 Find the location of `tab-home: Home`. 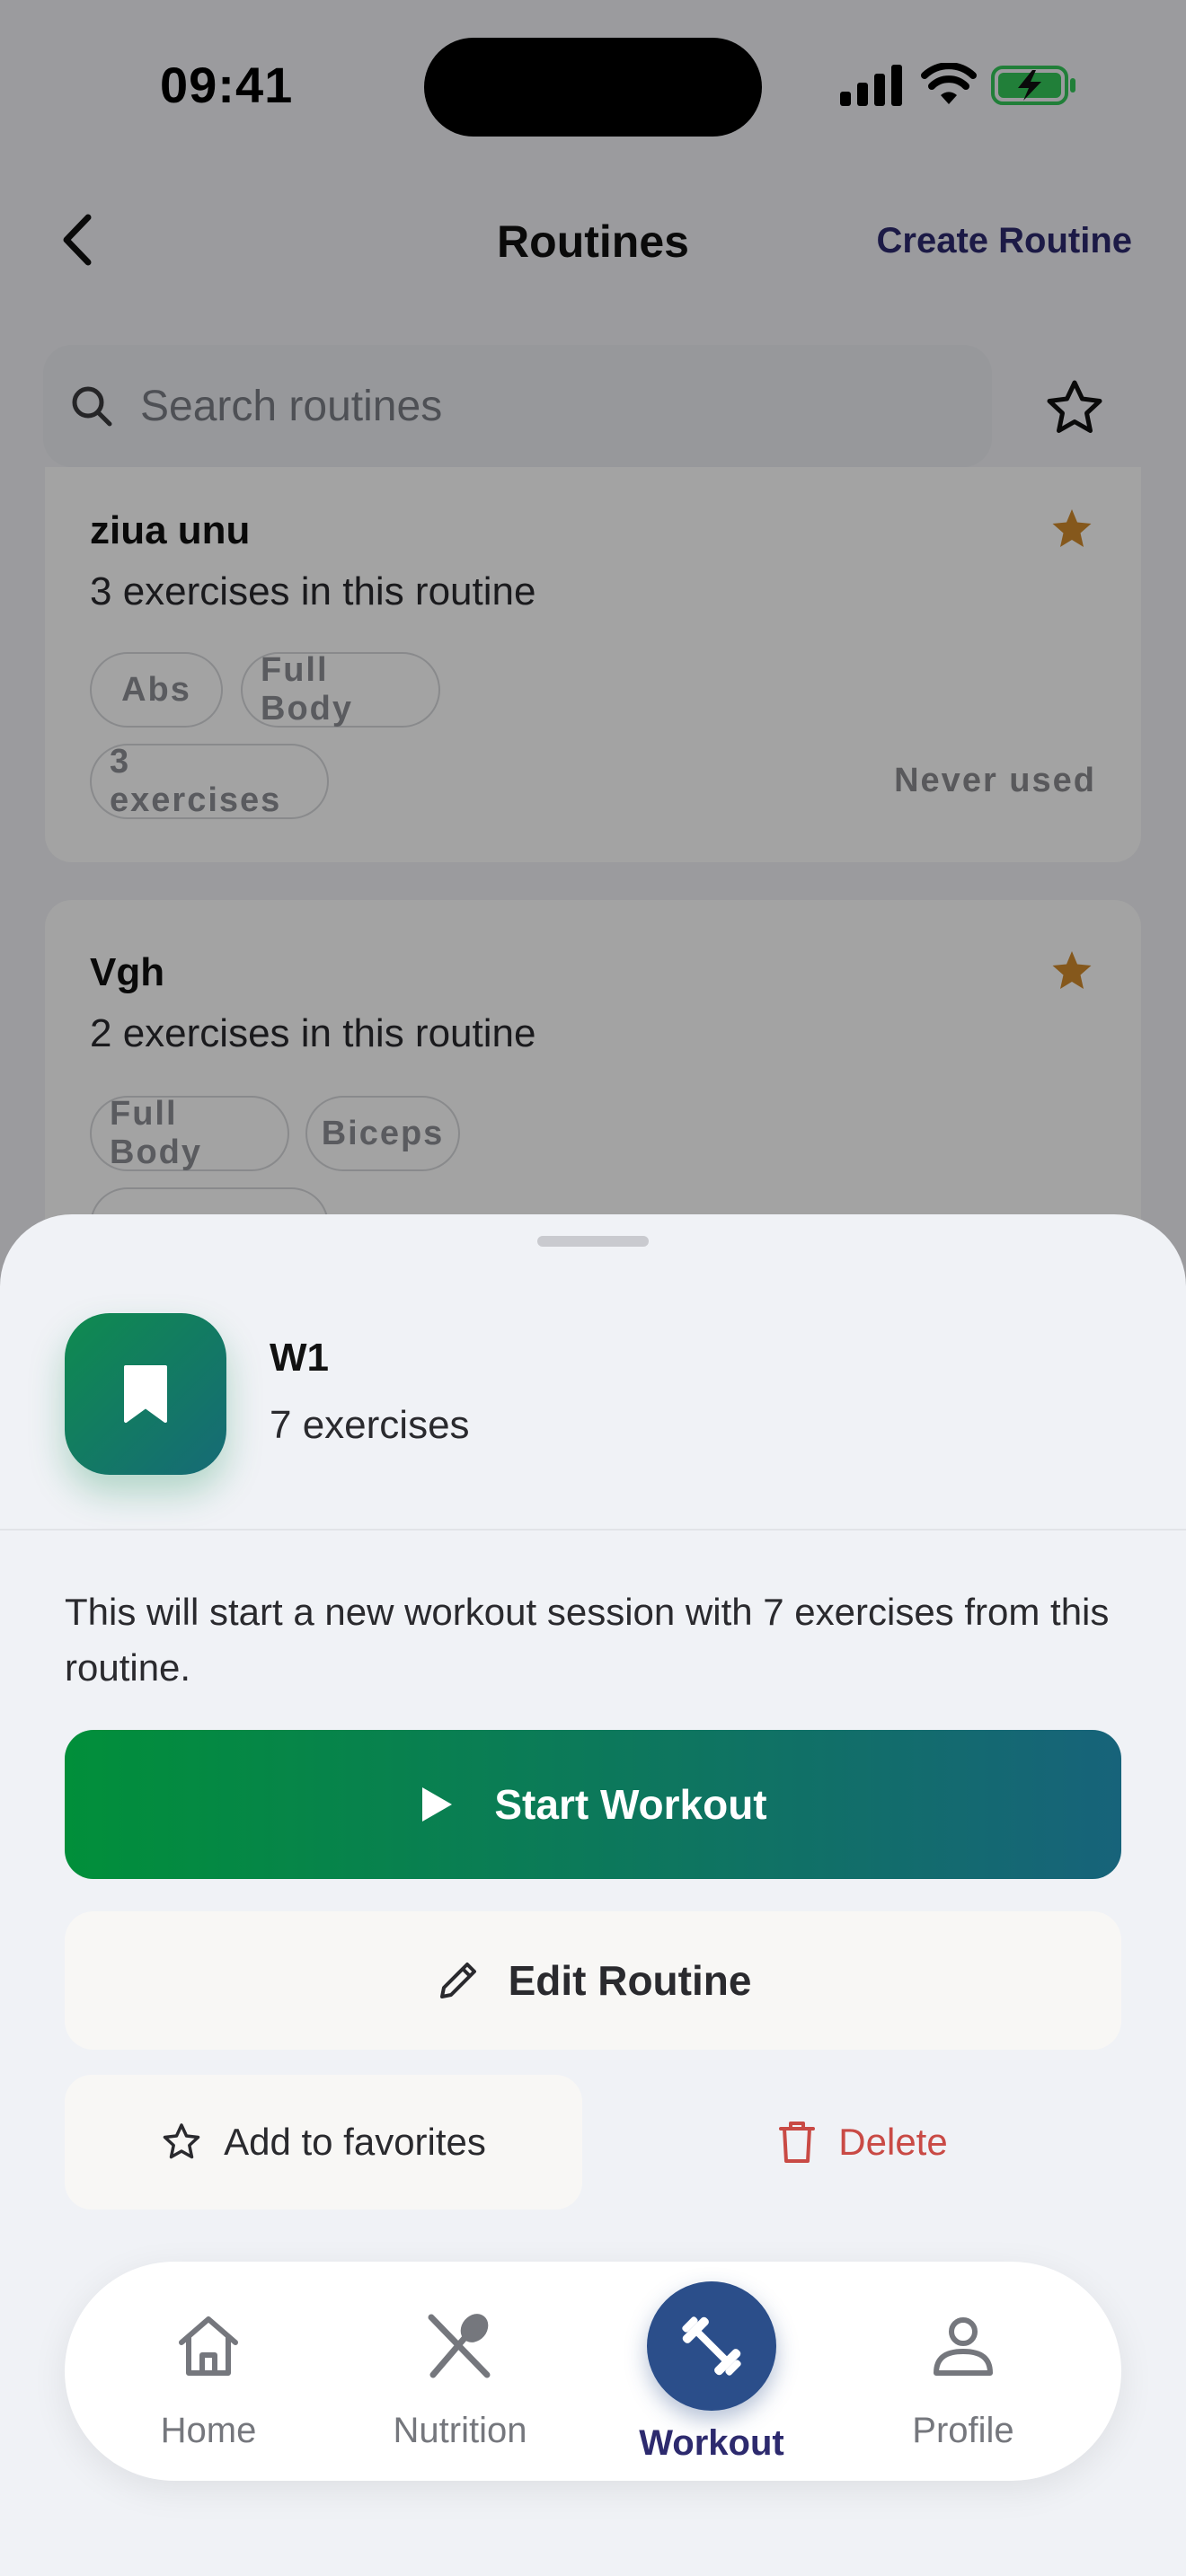

tab-home: Home is located at coordinates (208, 2371).